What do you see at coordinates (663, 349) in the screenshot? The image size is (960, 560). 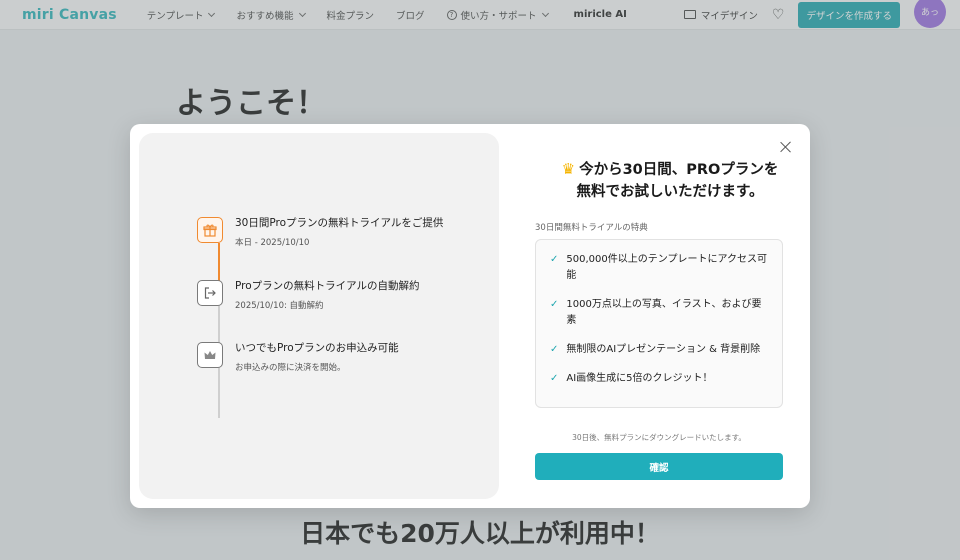 I see `benefit-text: 無制限のAIプレゼンテーション & 背景削除` at bounding box center [663, 349].